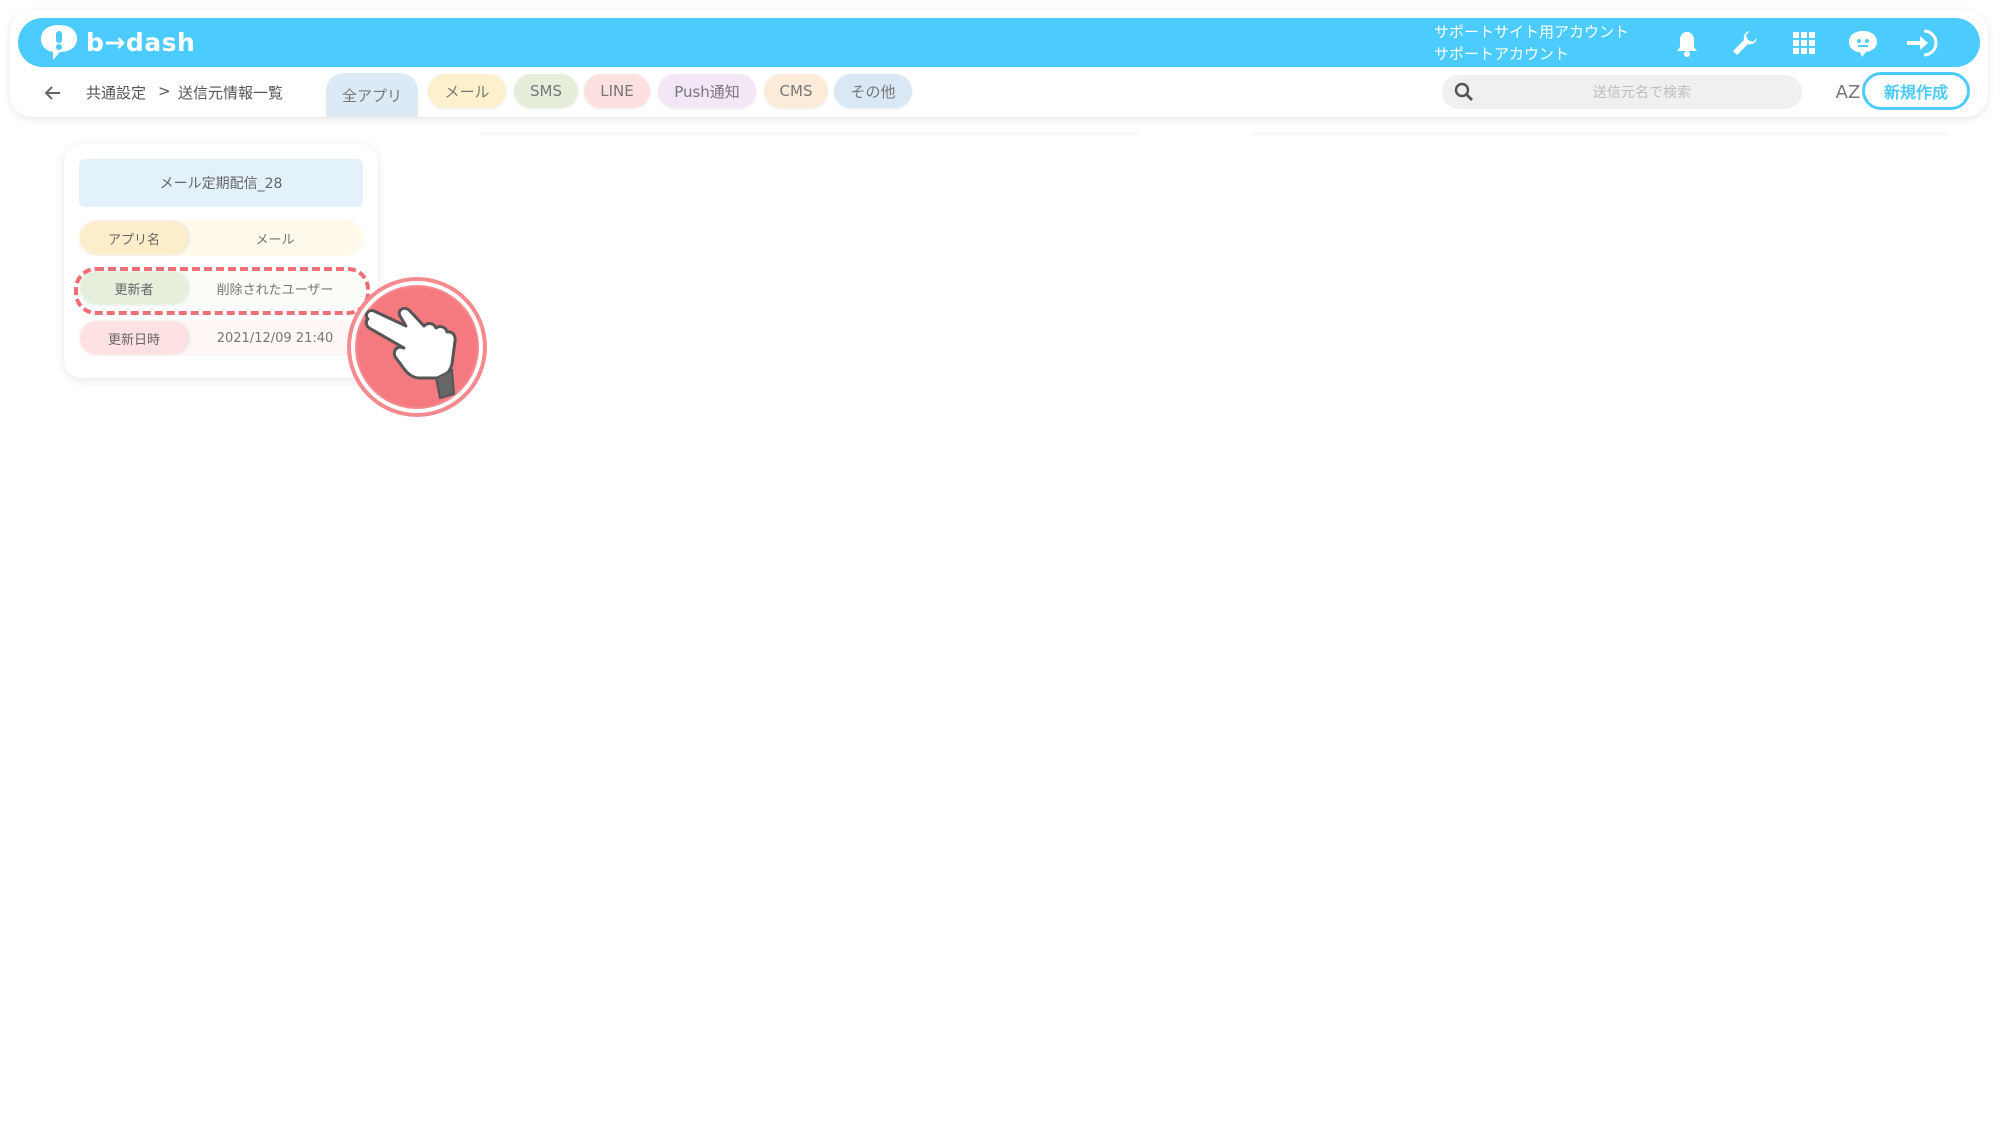 The height and width of the screenshot is (1125, 2000). I want to click on card-row-updated-at: 更新日時 2021/12/09 21:40, so click(221, 338).